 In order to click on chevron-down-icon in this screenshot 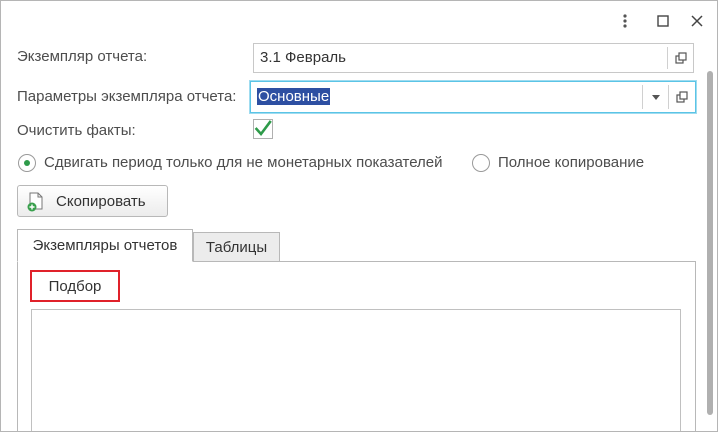, I will do `click(656, 97)`.